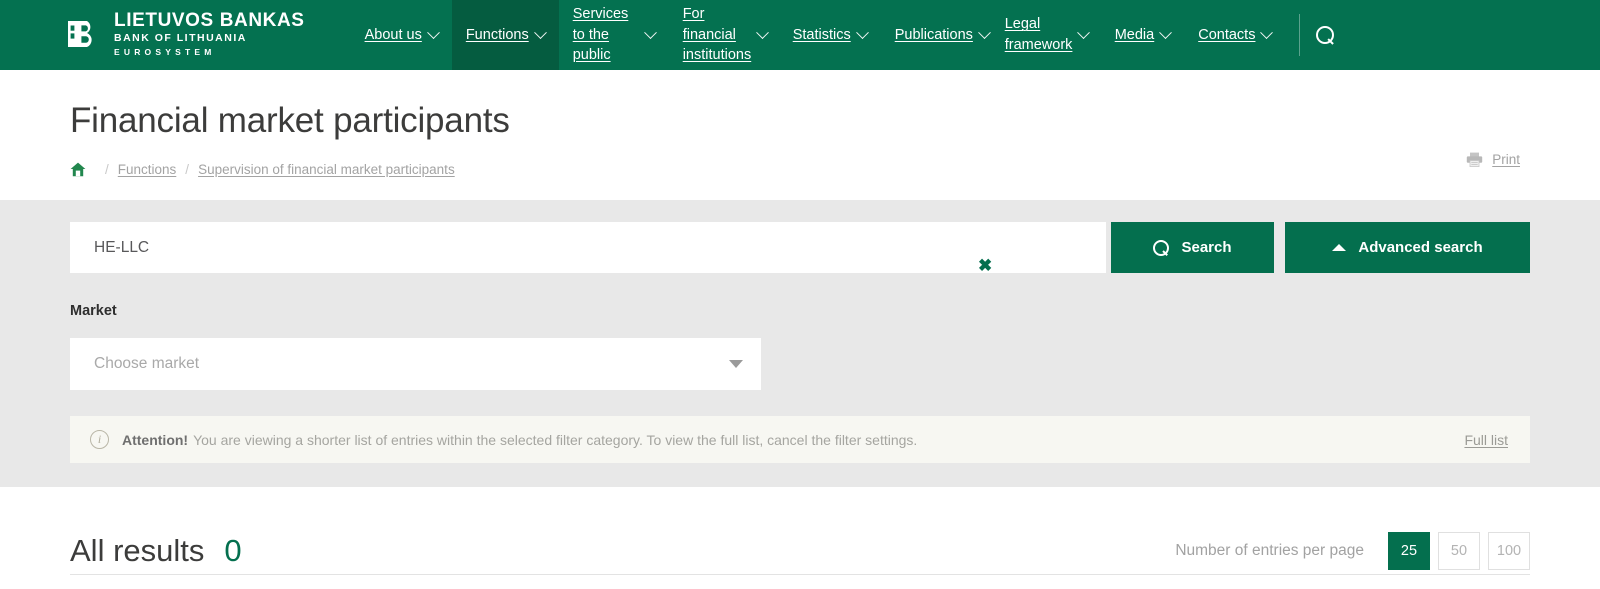 The height and width of the screenshot is (589, 1600). Describe the element at coordinates (209, 21) in the screenshot. I see `brand-name-lt: LIETUVOS BANKAS` at that location.